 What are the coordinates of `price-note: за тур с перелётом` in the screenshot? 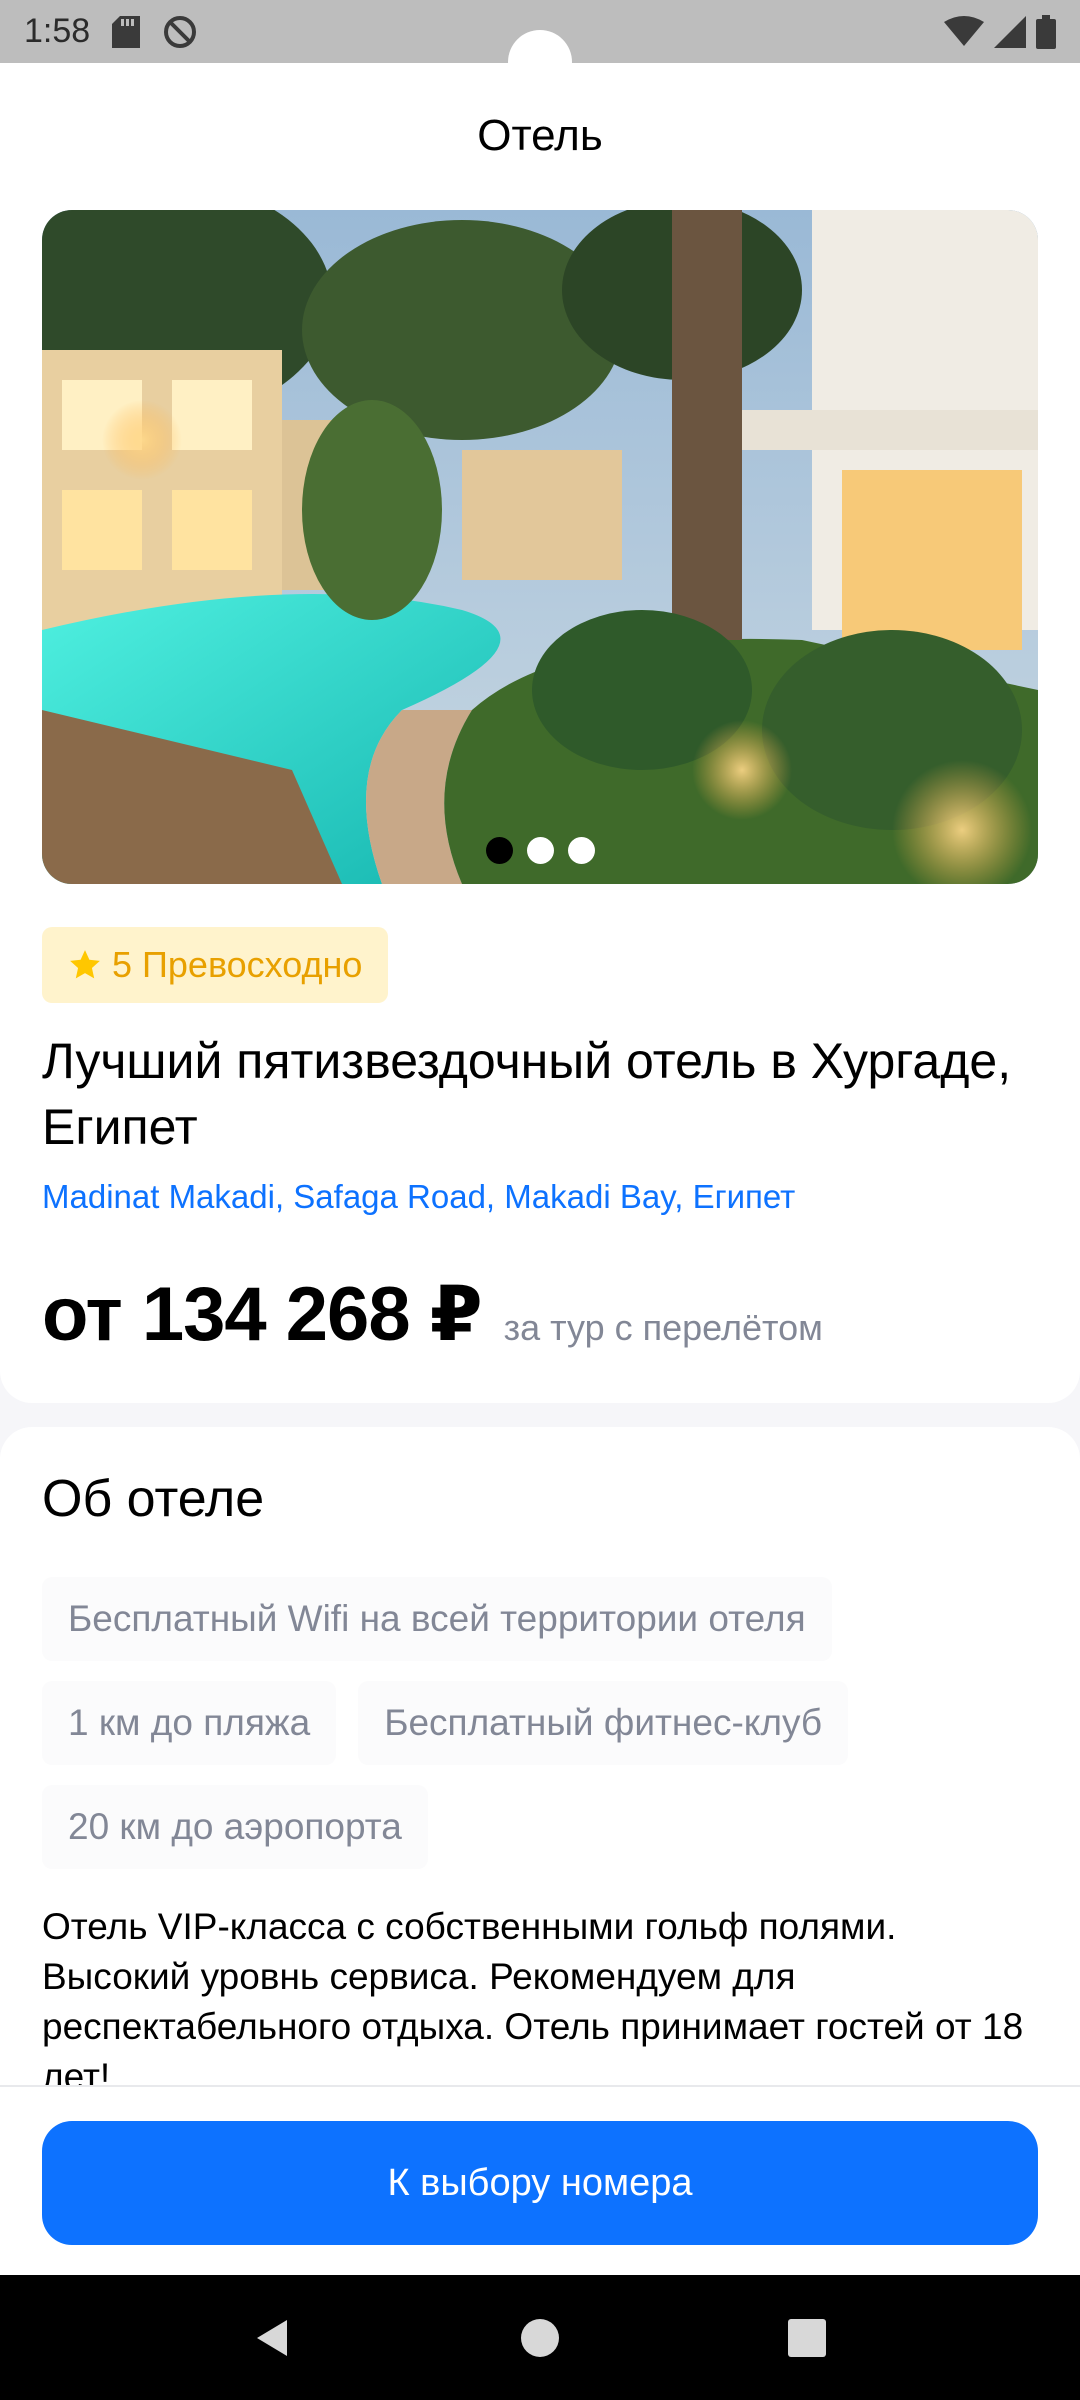 It's located at (663, 1327).